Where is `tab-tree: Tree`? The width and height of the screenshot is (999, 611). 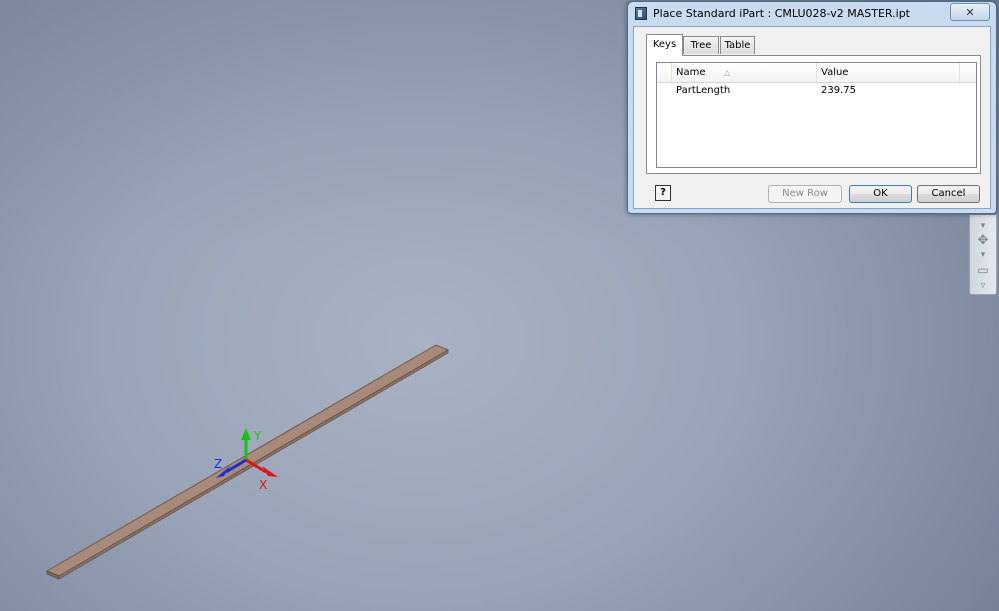
tab-tree: Tree is located at coordinates (701, 45).